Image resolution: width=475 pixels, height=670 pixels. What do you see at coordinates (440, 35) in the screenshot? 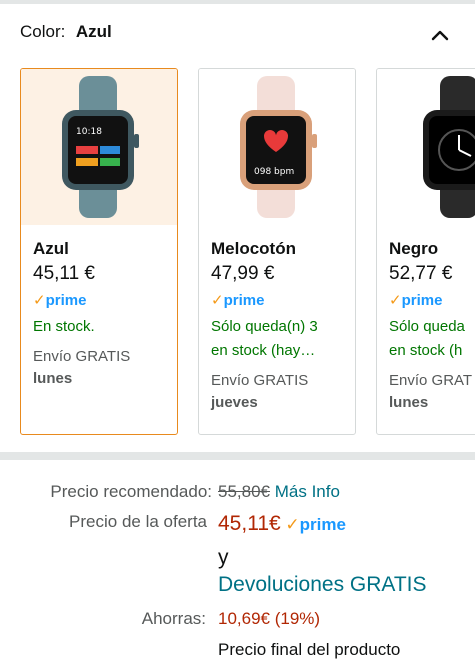
I see `chevron-up-icon` at bounding box center [440, 35].